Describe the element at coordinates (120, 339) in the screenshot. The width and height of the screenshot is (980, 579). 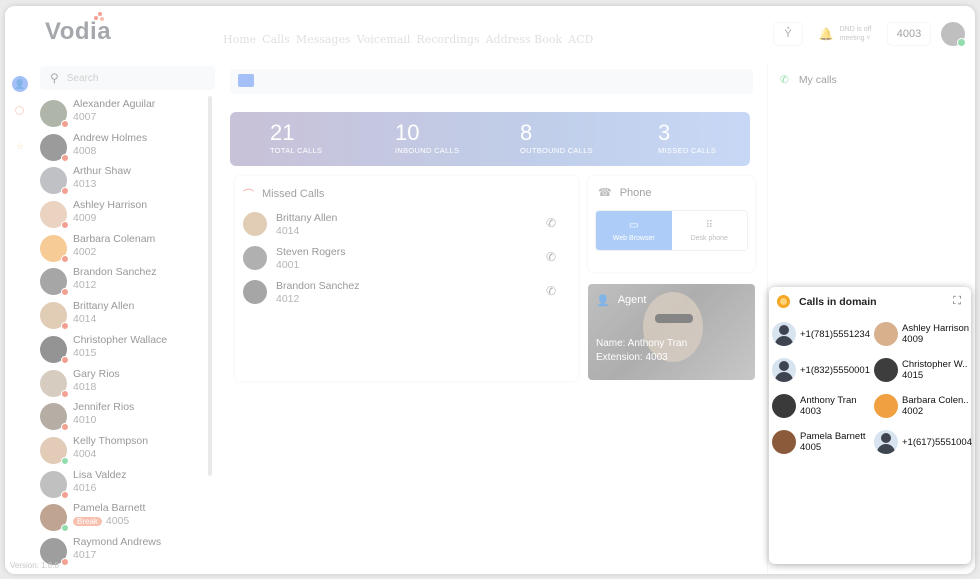
I see `contact-name: Christopher Wallace` at that location.